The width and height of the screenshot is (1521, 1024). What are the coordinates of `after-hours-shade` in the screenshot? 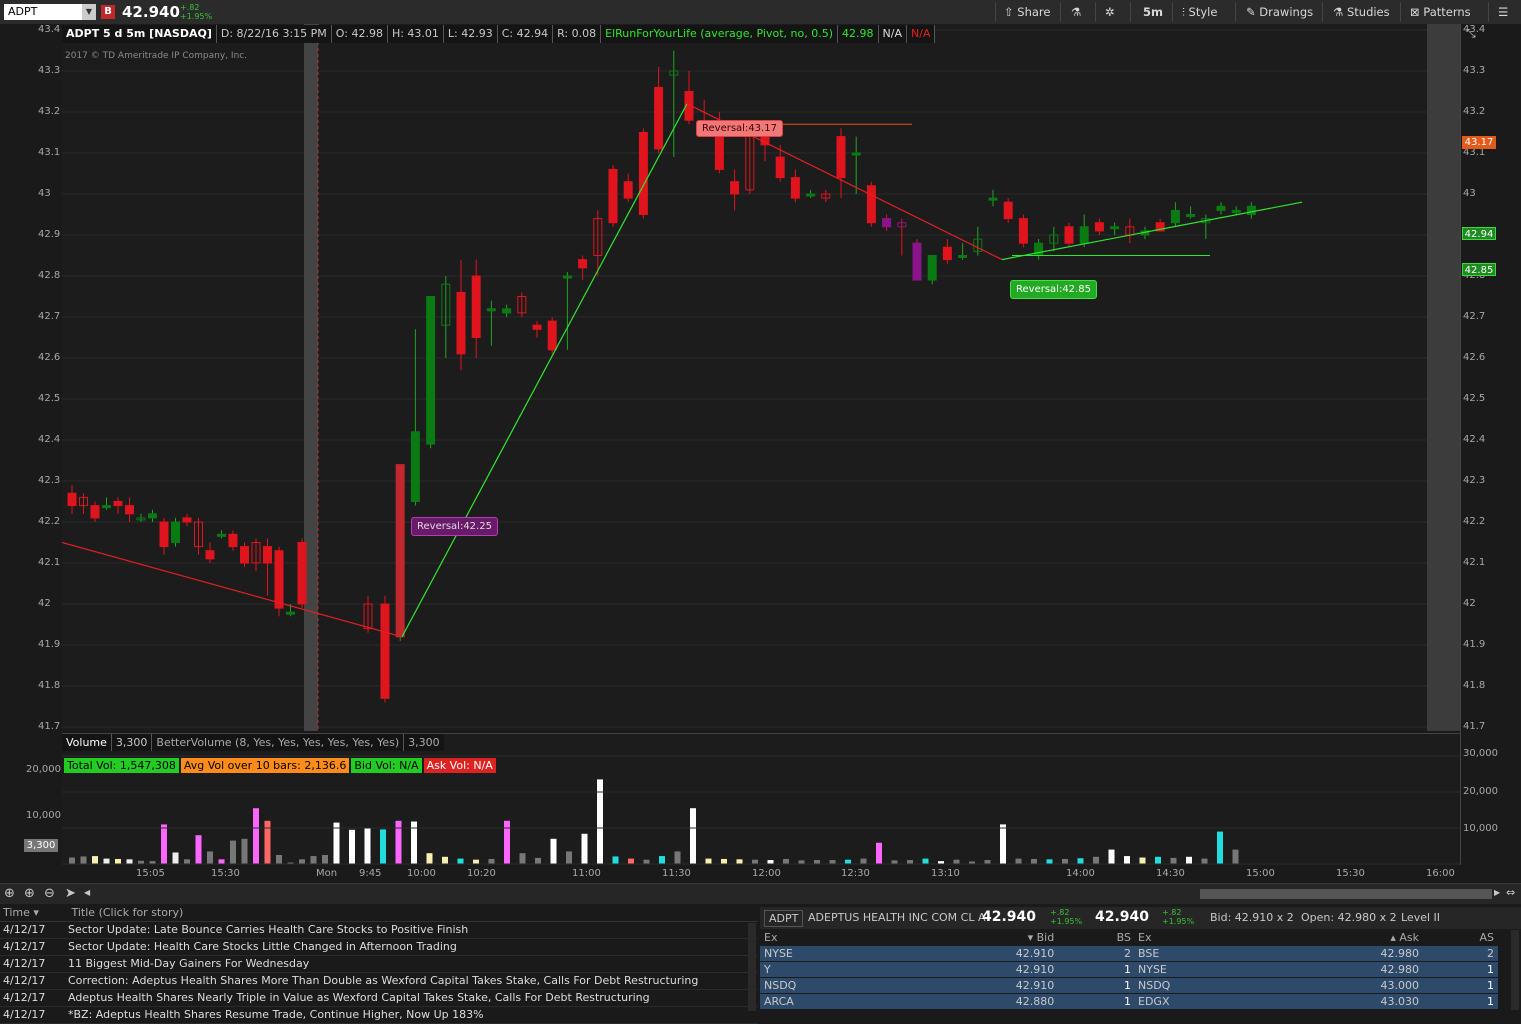 It's located at (1443, 377).